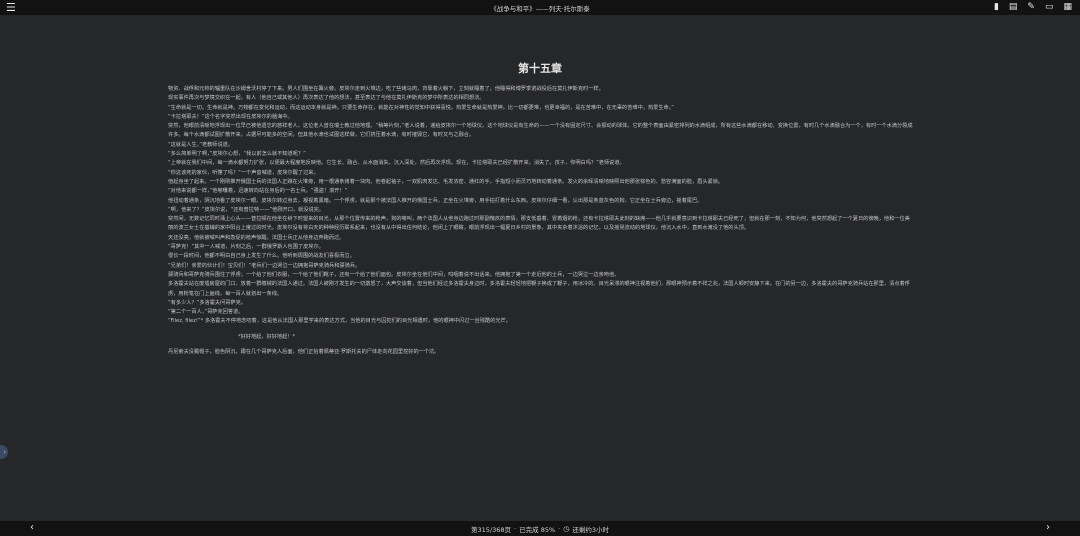 The height and width of the screenshot is (536, 1080). Describe the element at coordinates (243, 172) in the screenshot. I see `paragraph: “你这该死的家伙，听懂了吗？”一个声音喊道，皮埃尔醒了过来。` at that location.